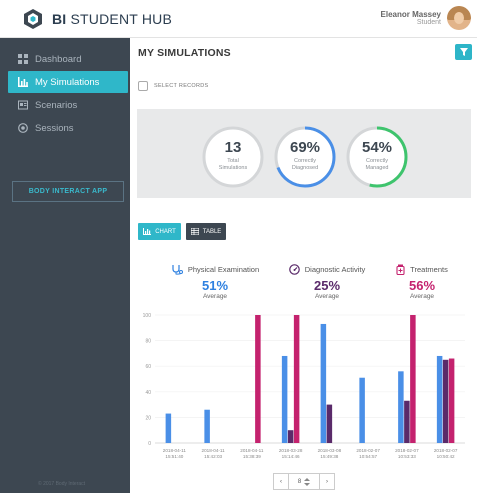 This screenshot has height=493, width=477. What do you see at coordinates (194, 231) in the screenshot?
I see `table-icon` at bounding box center [194, 231].